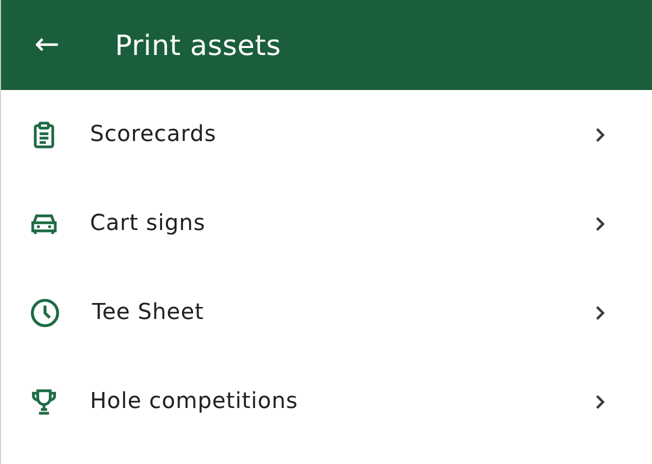 The image size is (652, 464). What do you see at coordinates (45, 312) in the screenshot?
I see `clock-icon` at bounding box center [45, 312].